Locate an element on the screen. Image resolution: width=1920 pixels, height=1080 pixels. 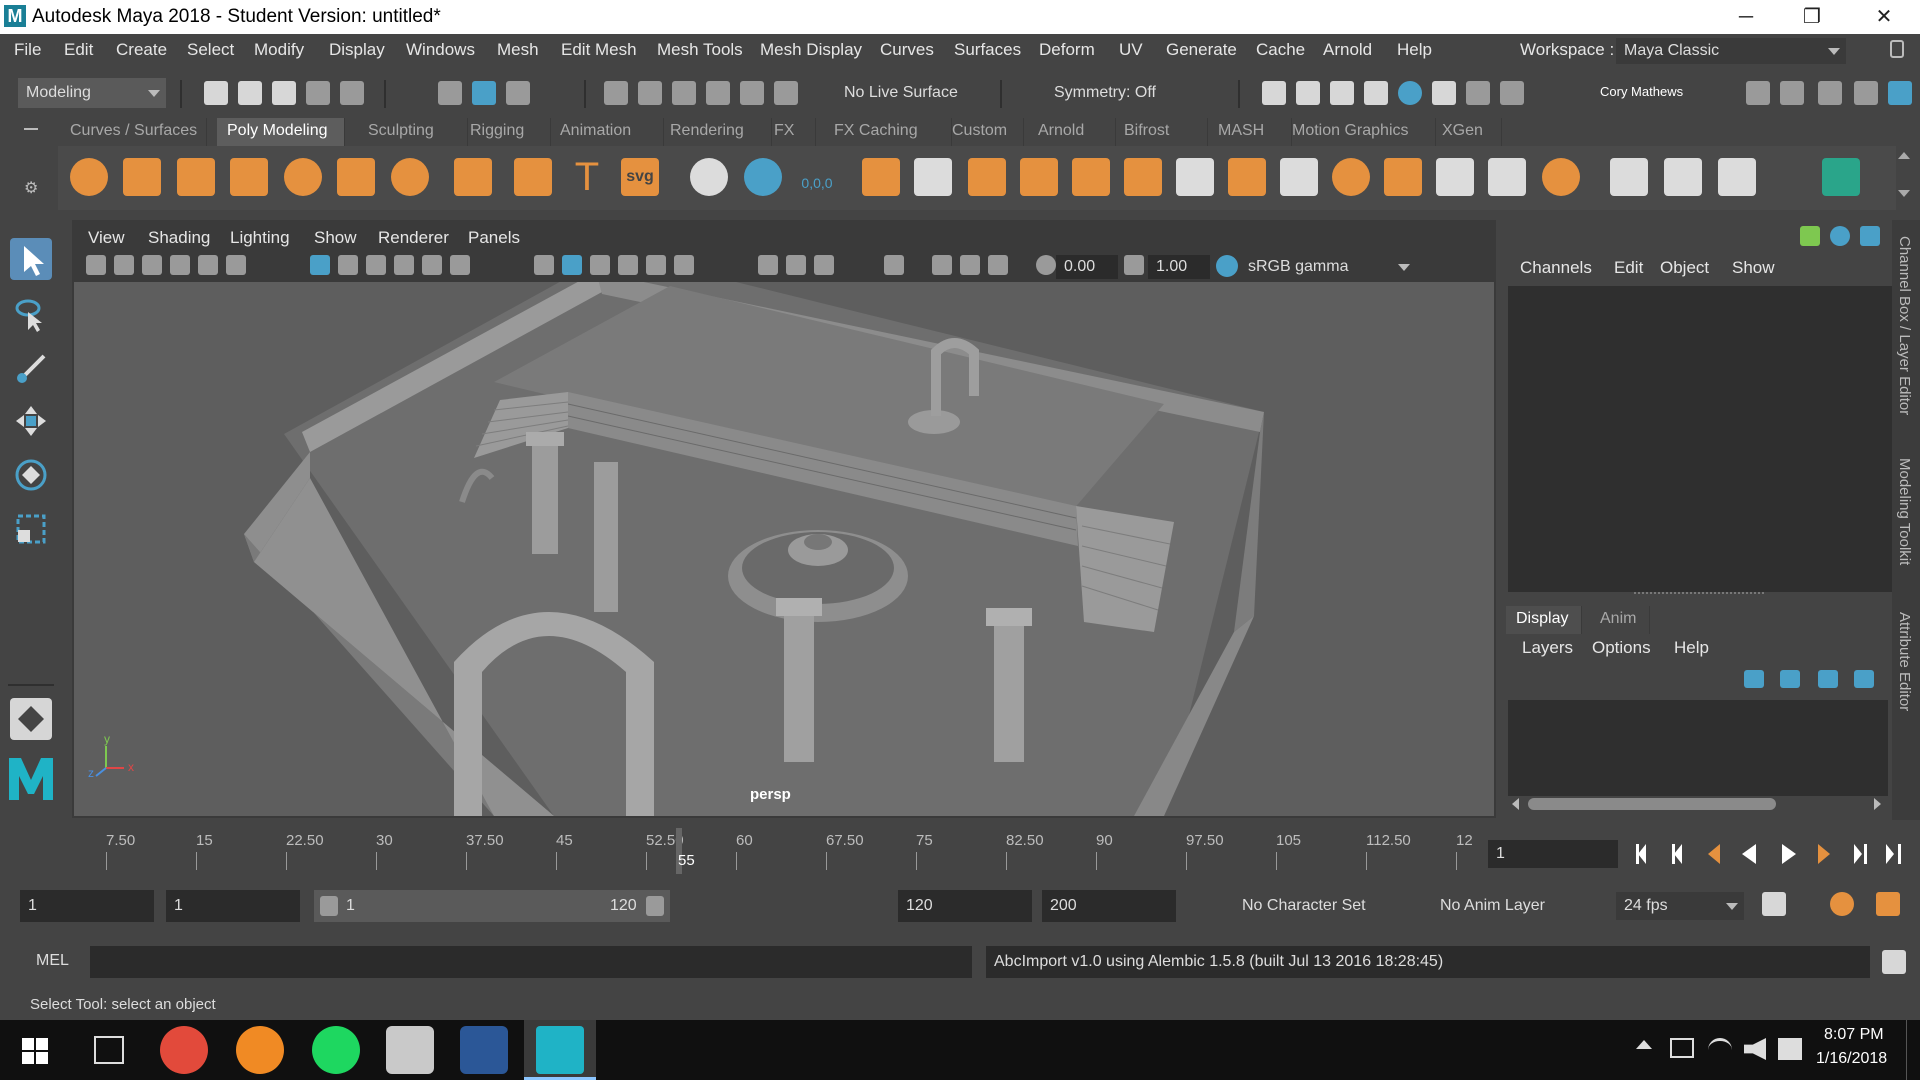
menu-mesh-display: Mesh Display is located at coordinates (811, 50).